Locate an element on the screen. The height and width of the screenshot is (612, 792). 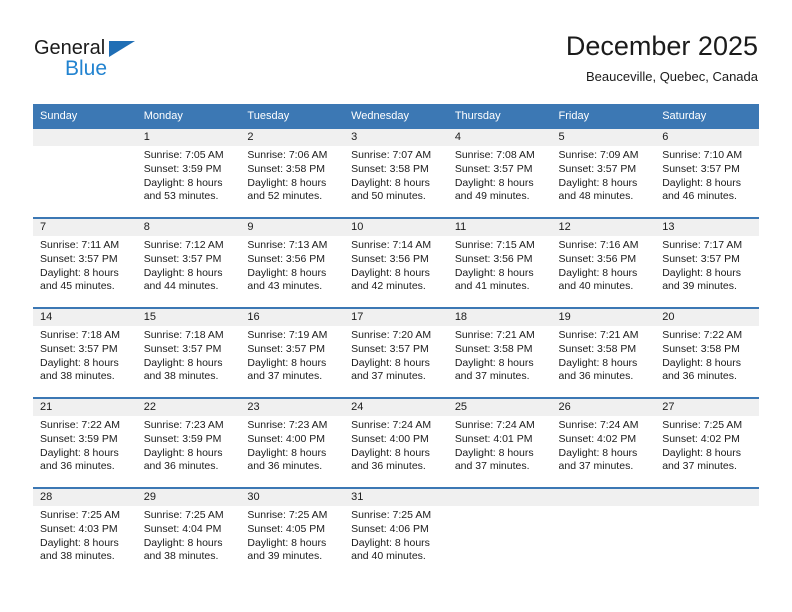
daylight-text-line2: and 36 minutes. is located at coordinates (596, 376).